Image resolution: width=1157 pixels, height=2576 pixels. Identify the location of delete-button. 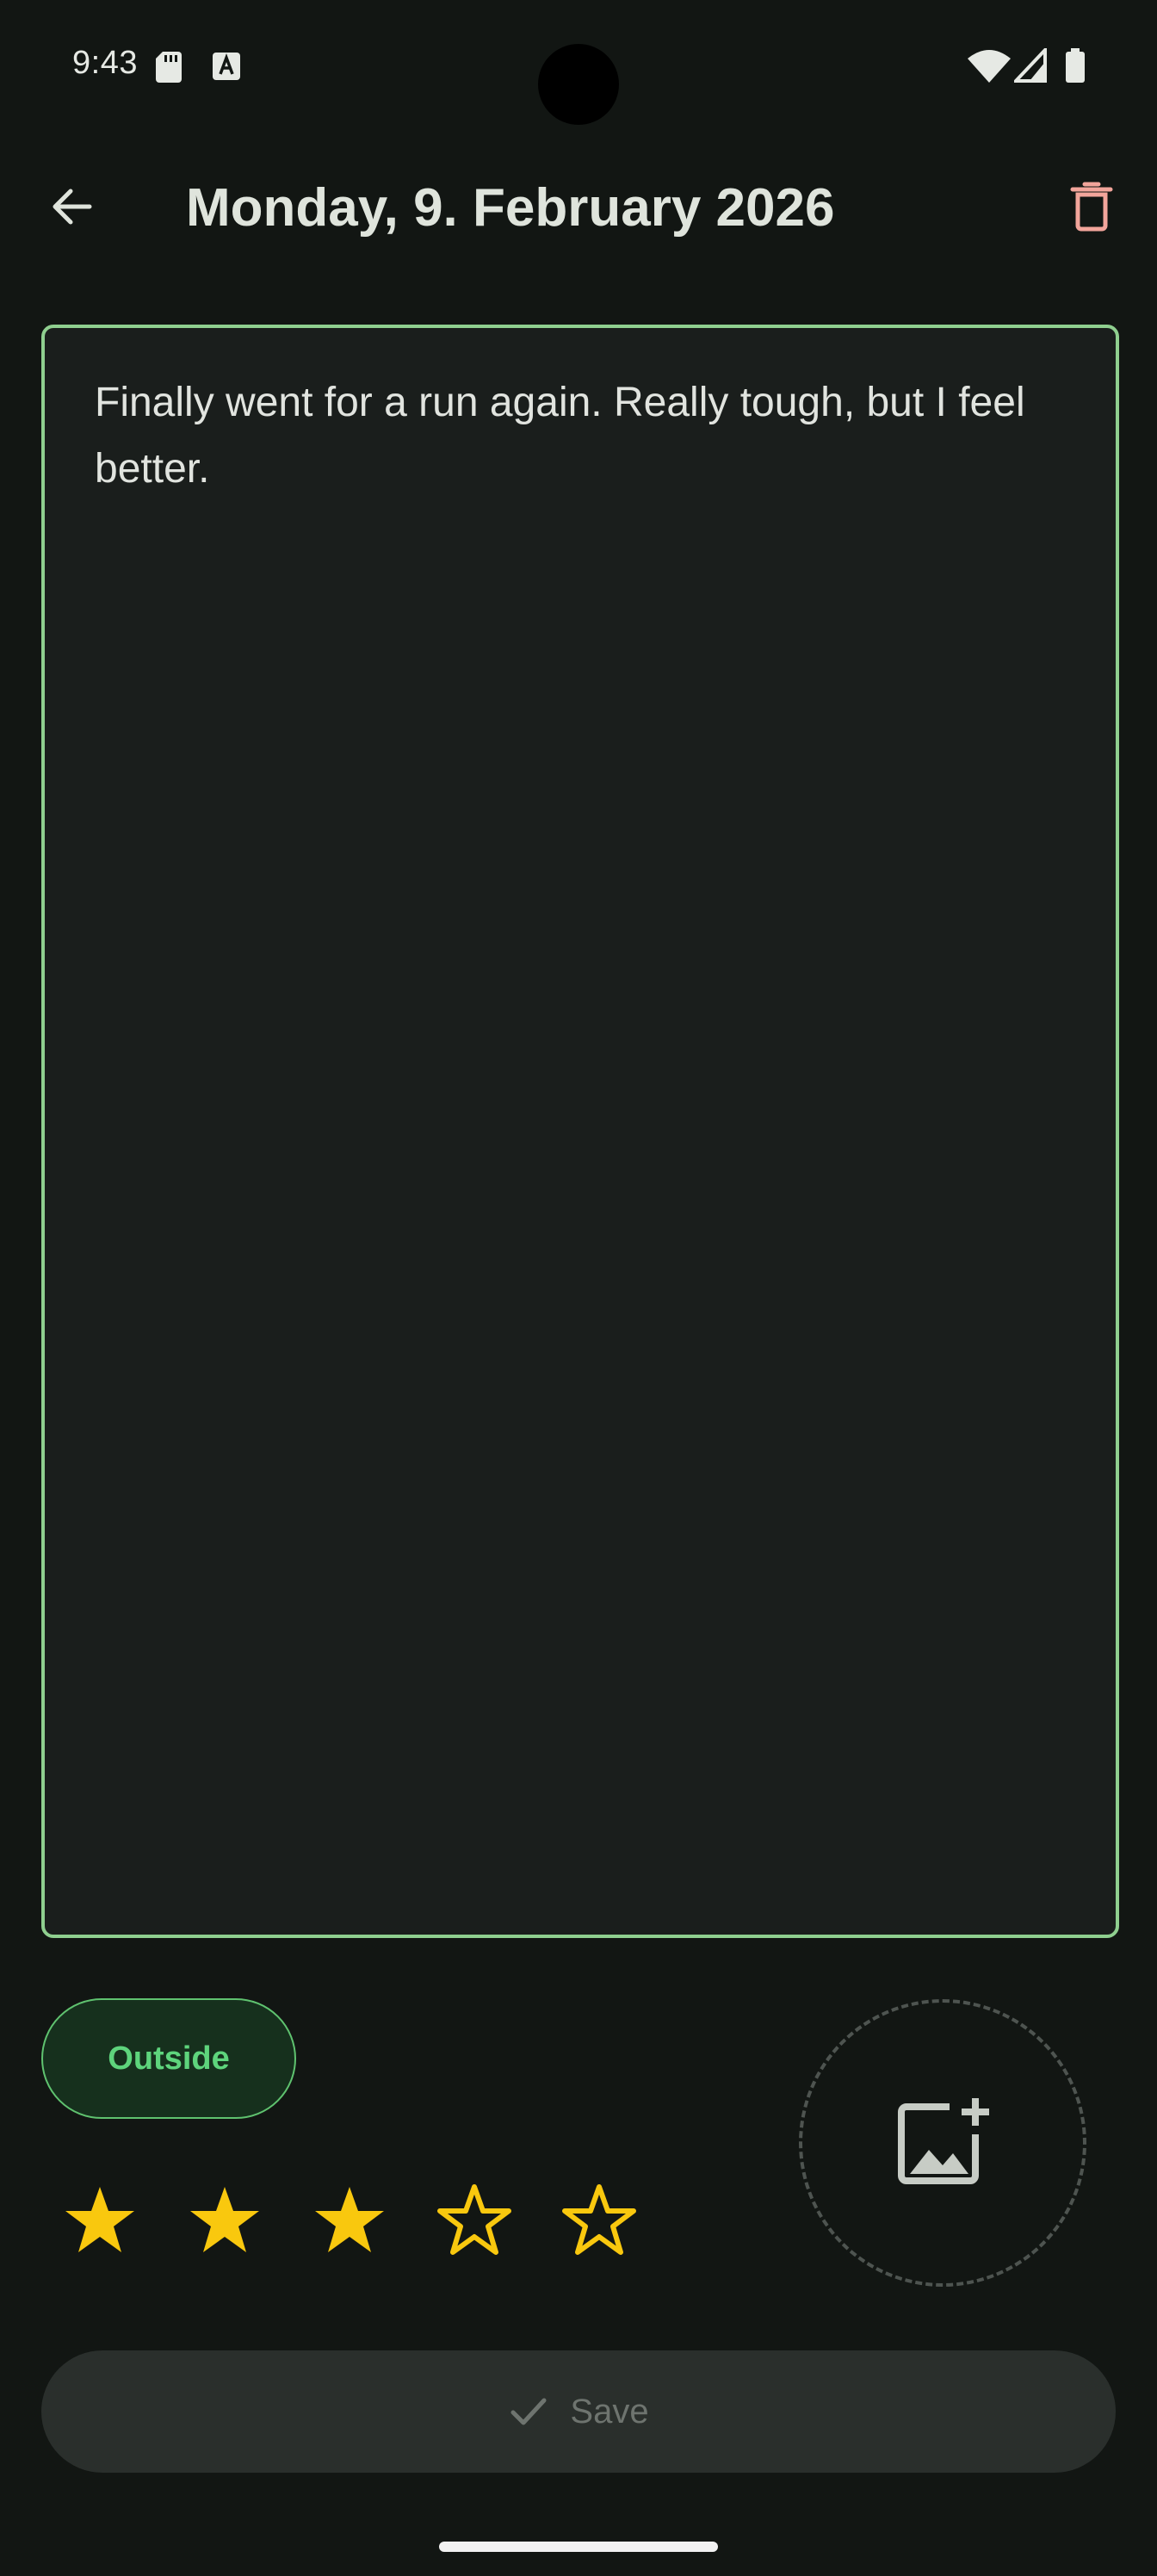
(1092, 207).